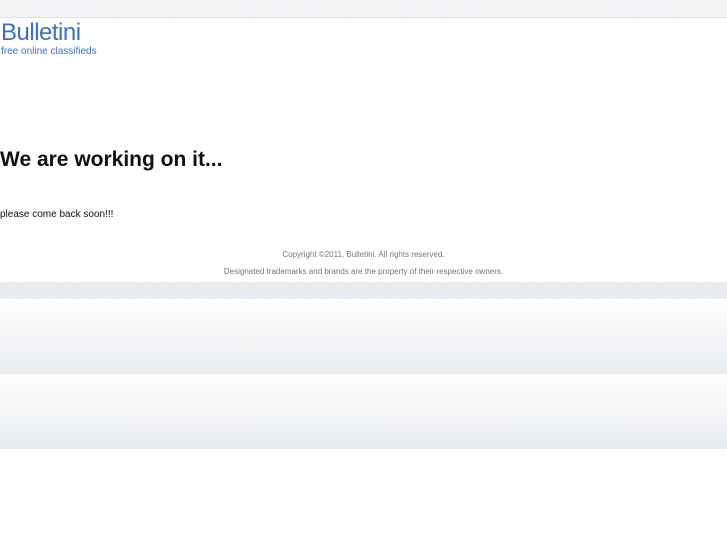  Describe the element at coordinates (363, 9) in the screenshot. I see `top-bar` at that location.